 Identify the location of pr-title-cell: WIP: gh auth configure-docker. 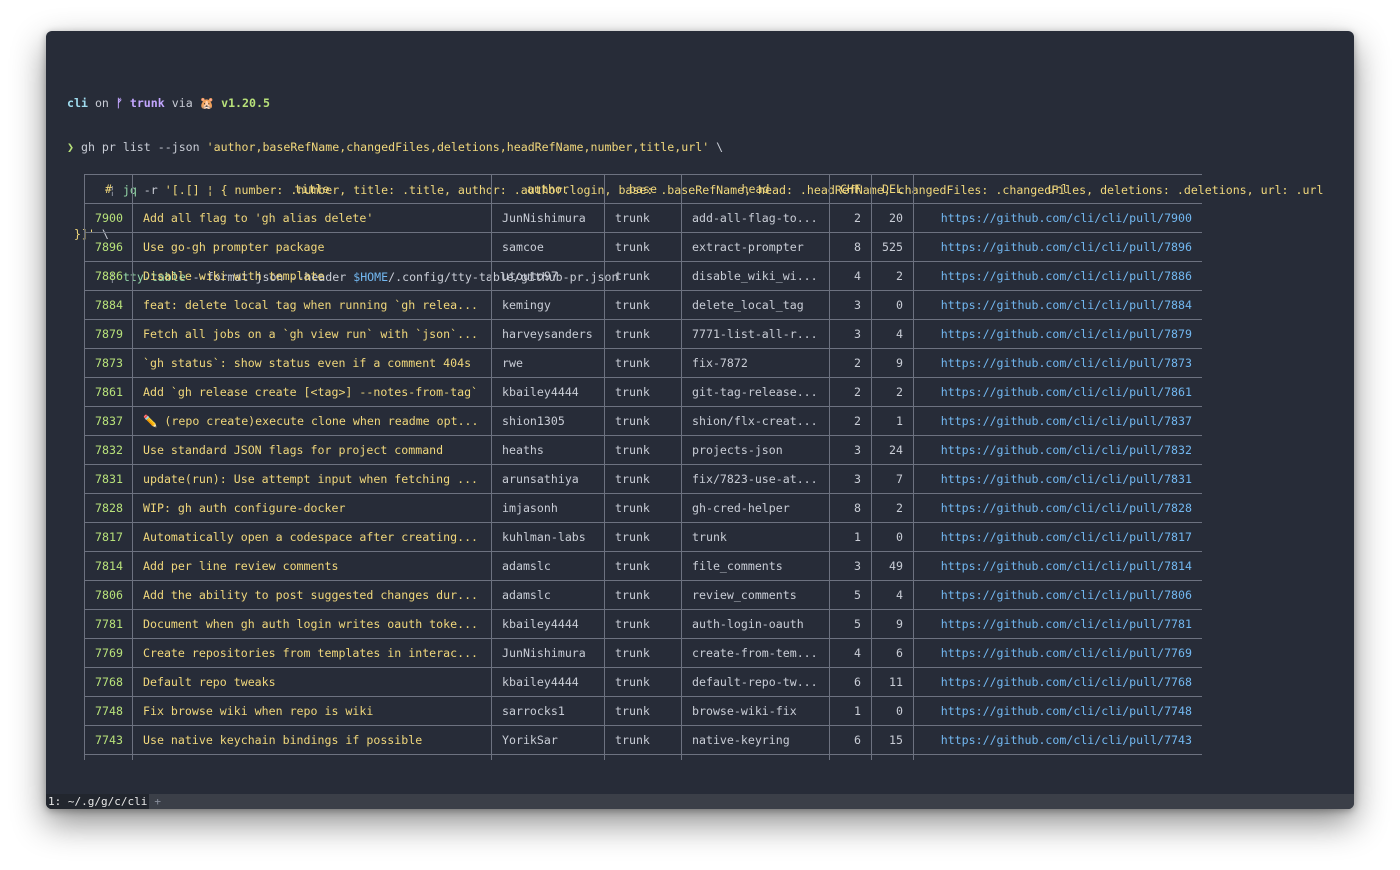
(312, 508).